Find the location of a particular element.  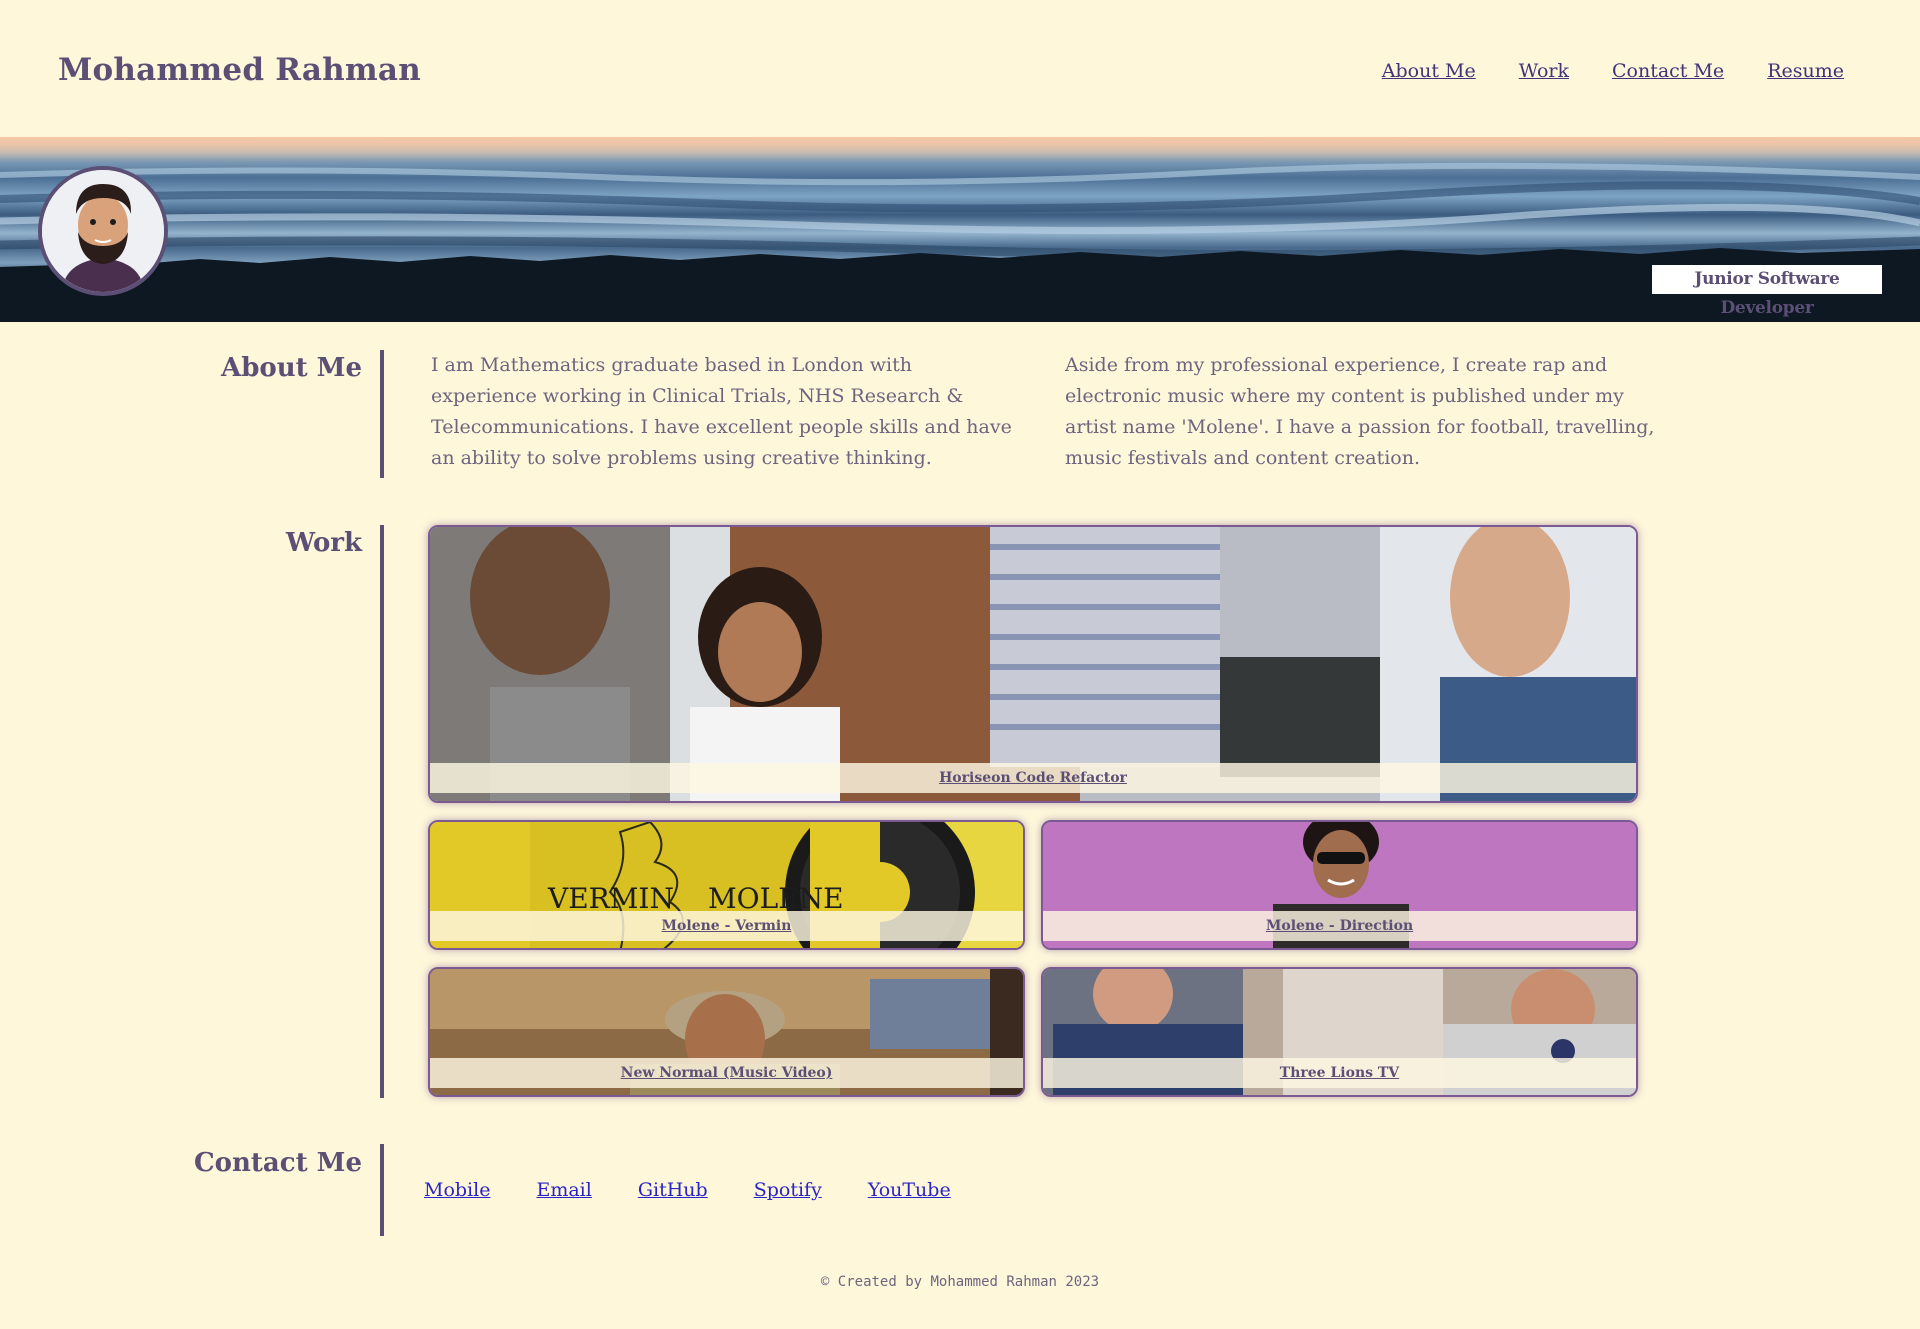

site-title: Mohammed Rahman is located at coordinates (239, 70).